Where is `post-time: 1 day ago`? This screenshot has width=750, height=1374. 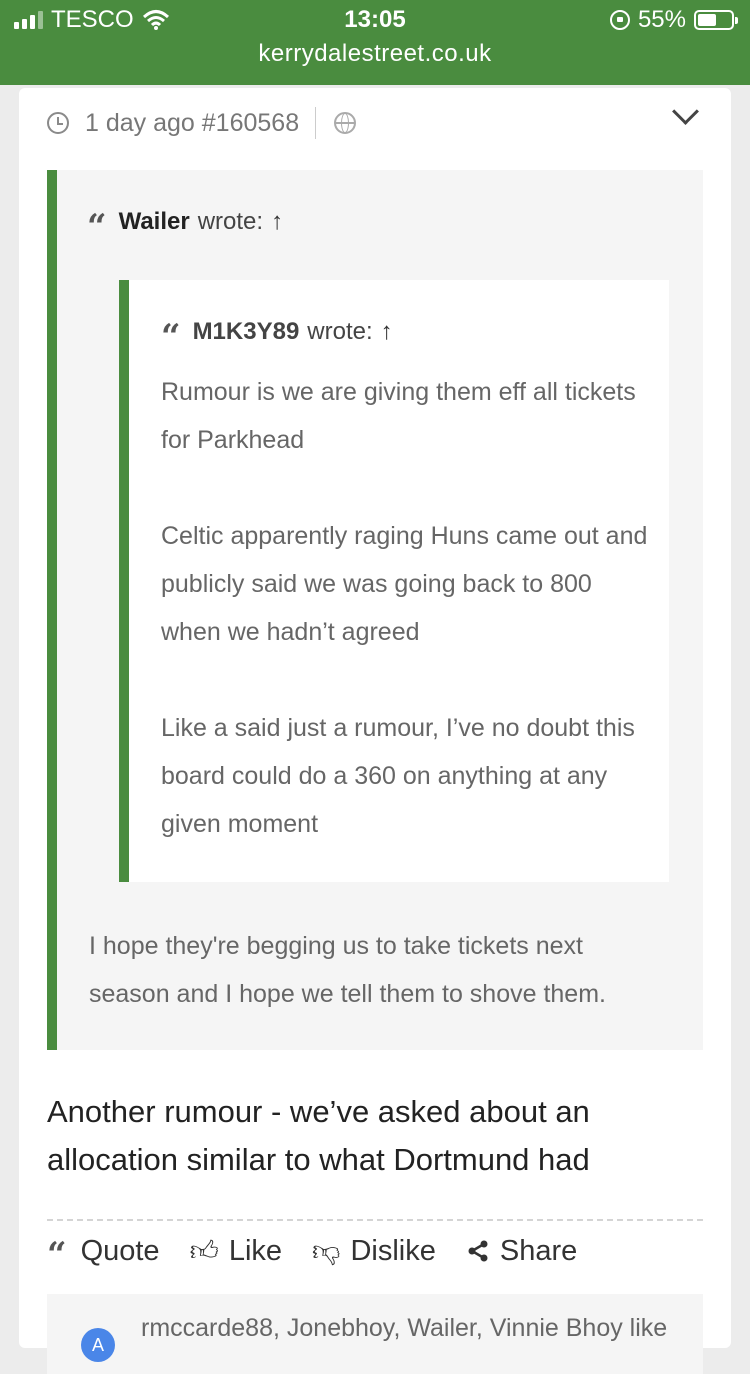
post-time: 1 day ago is located at coordinates (140, 123).